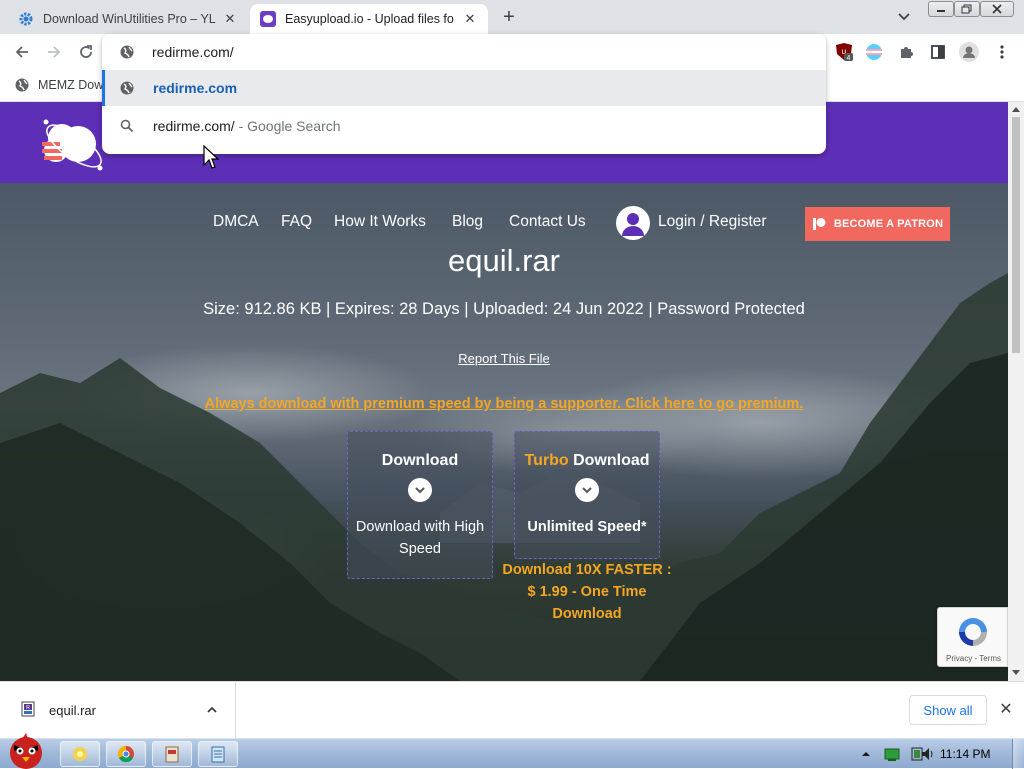 The height and width of the screenshot is (769, 1024). What do you see at coordinates (472, 52) in the screenshot?
I see `address-input` at bounding box center [472, 52].